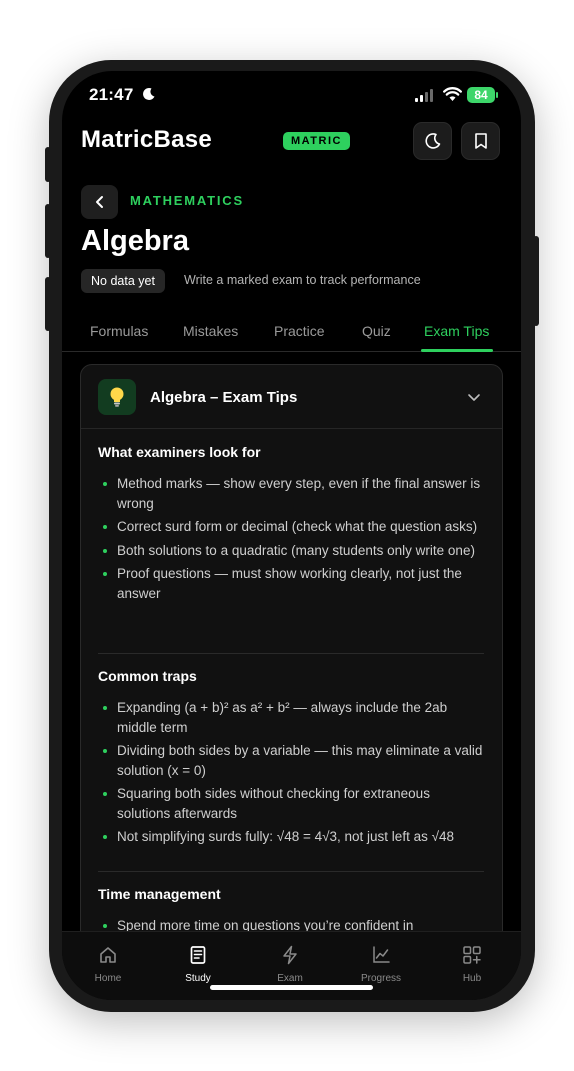  Describe the element at coordinates (472, 955) in the screenshot. I see `grid-plus-icon` at that location.